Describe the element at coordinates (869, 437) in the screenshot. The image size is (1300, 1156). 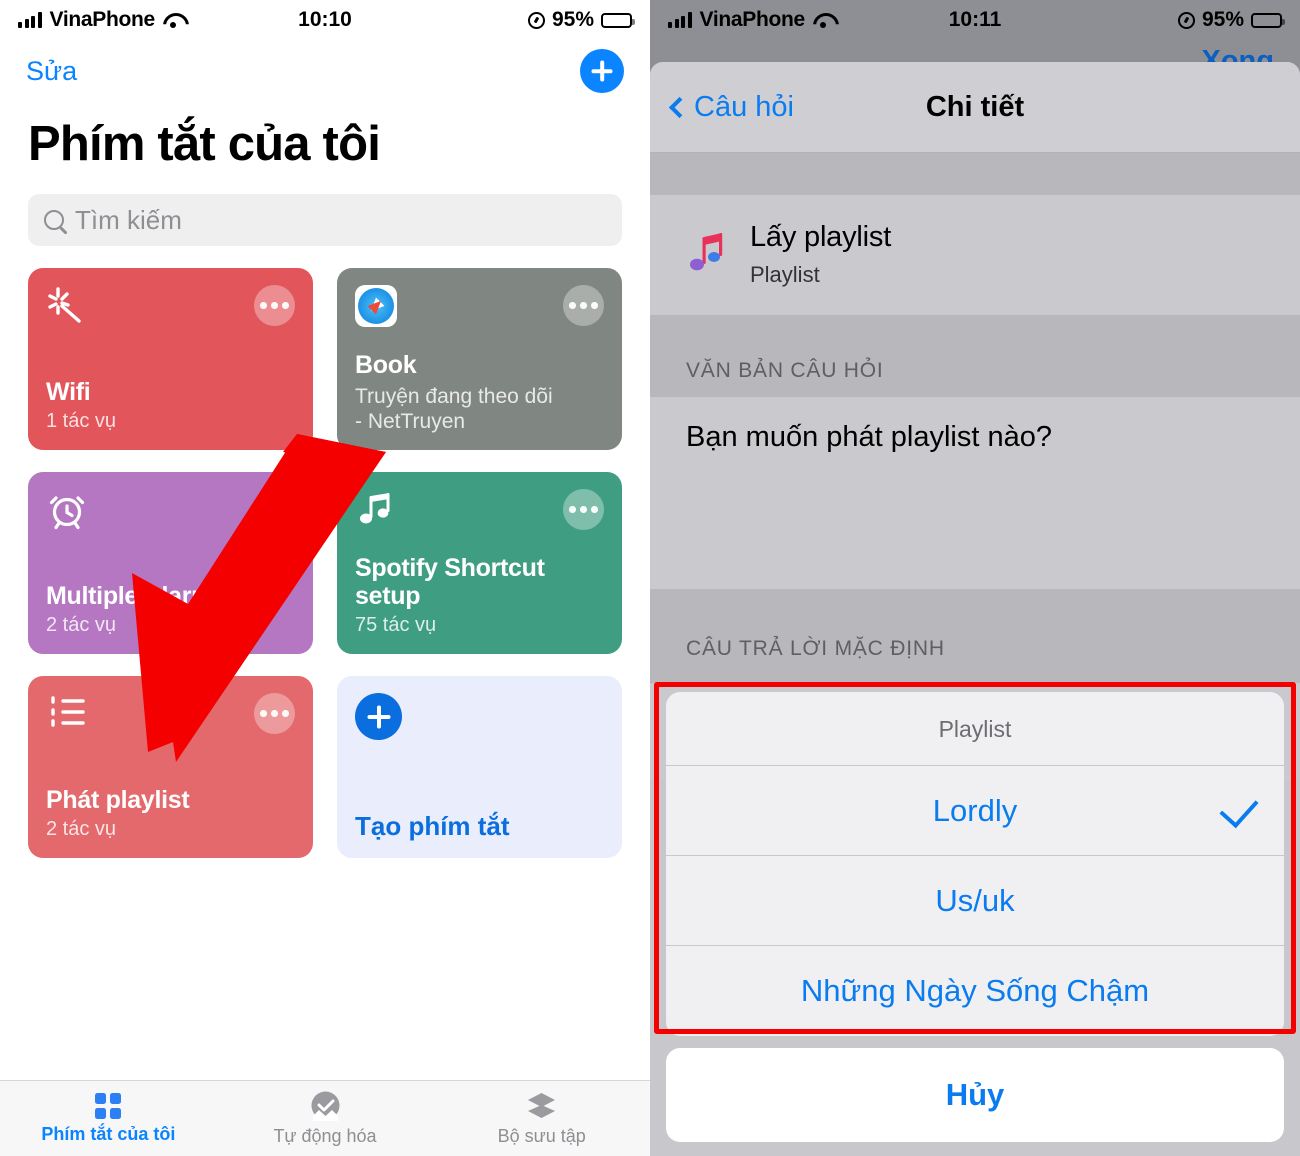
I see `question-text: Bạn muốn phát playlist nào?` at that location.